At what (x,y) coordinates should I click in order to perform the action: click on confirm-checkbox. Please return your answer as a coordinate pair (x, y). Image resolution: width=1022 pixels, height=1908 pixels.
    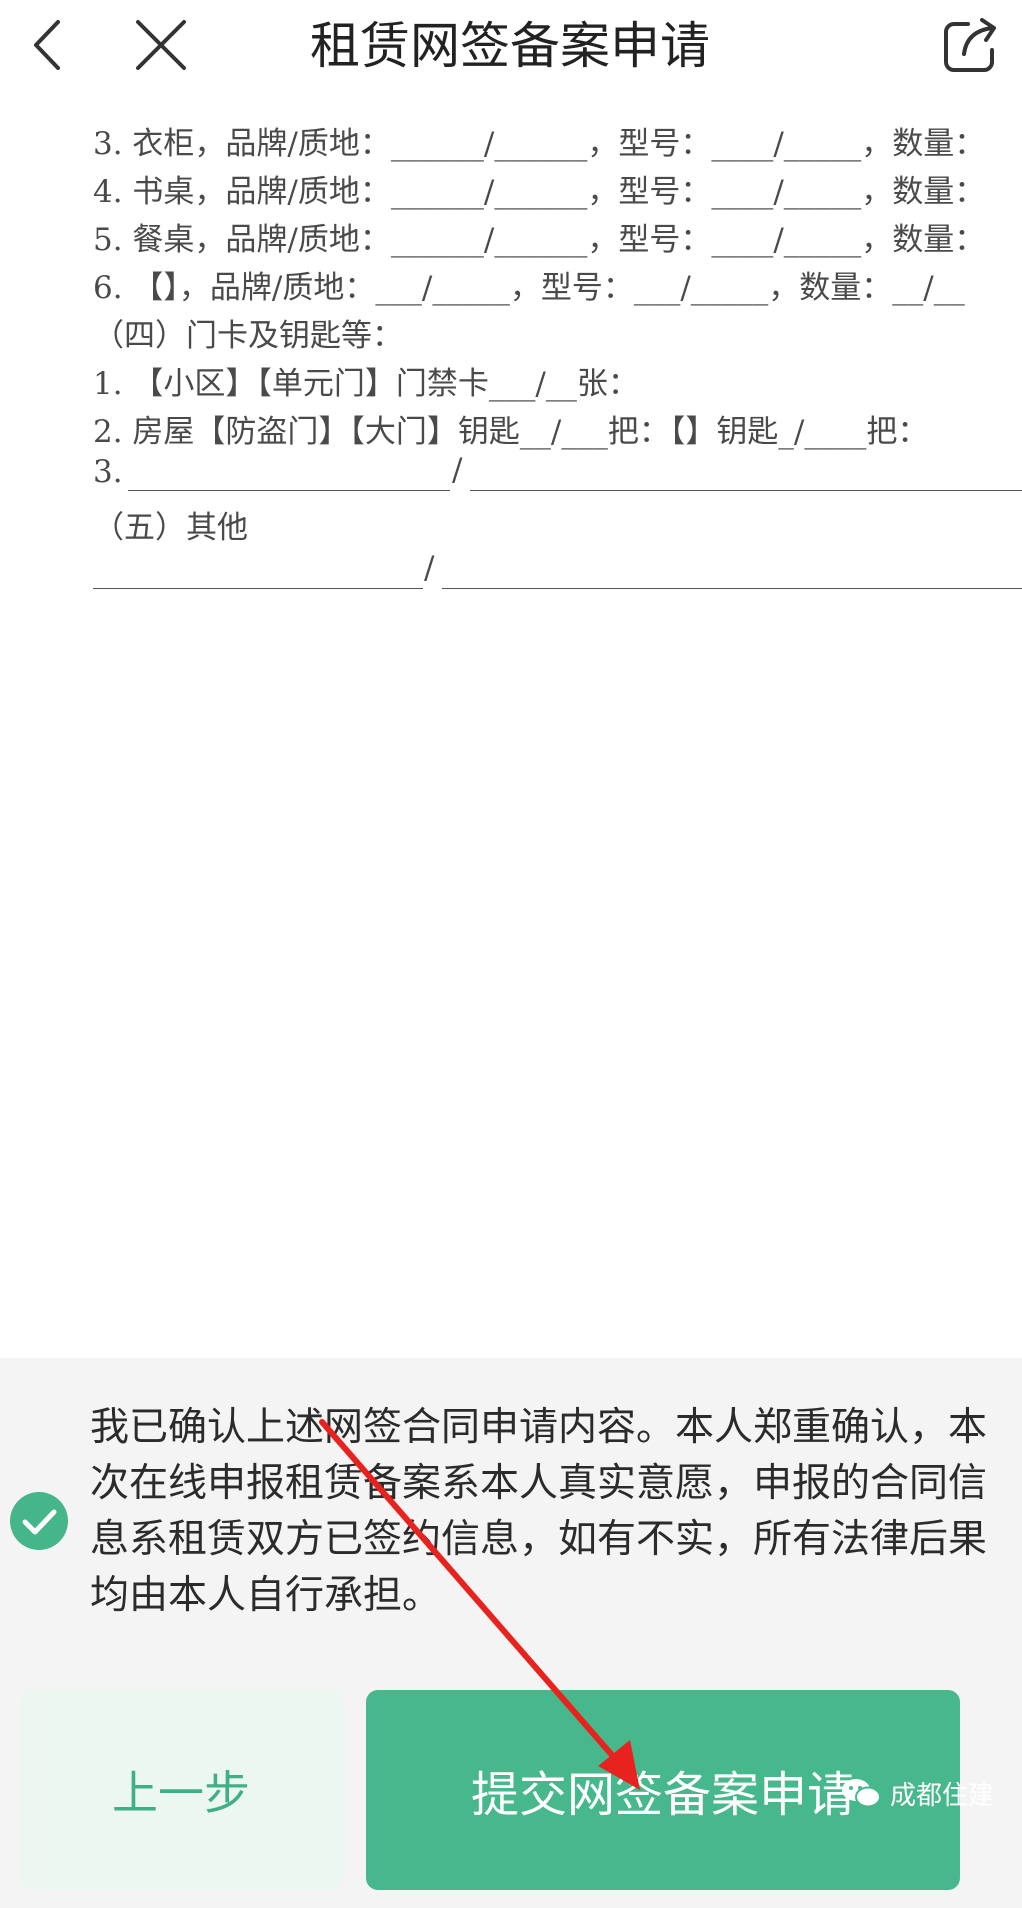
    Looking at the image, I should click on (39, 1521).